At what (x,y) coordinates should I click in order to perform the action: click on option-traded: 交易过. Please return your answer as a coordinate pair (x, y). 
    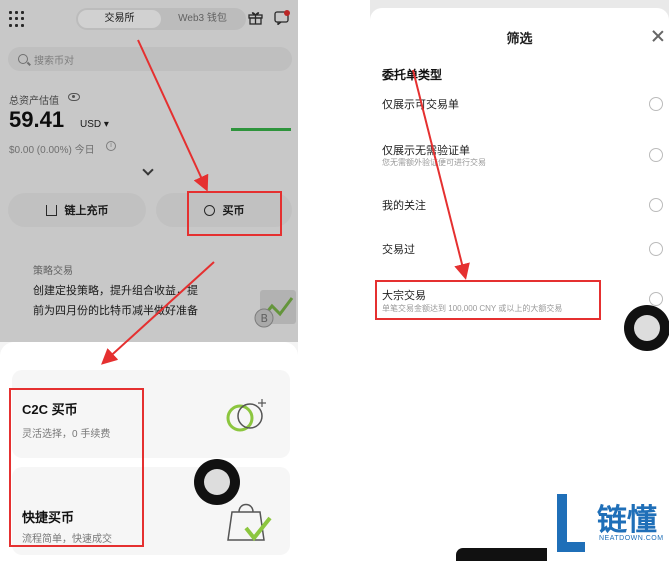
    Looking at the image, I should click on (398, 249).